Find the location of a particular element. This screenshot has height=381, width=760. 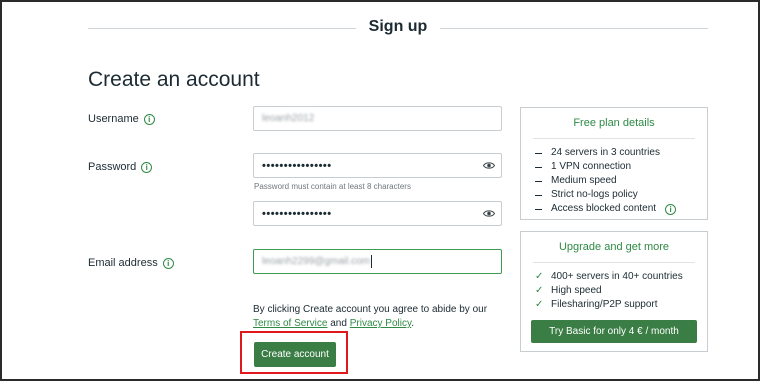

password-value: •••••••••••••••• is located at coordinates (297, 165).